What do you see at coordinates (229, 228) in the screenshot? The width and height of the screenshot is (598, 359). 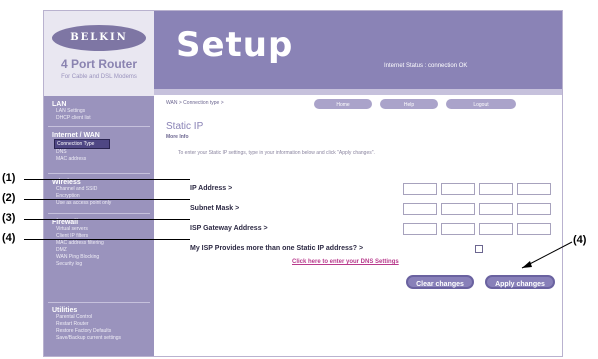 I see `gateway-label: ISP Gateway Address >` at bounding box center [229, 228].